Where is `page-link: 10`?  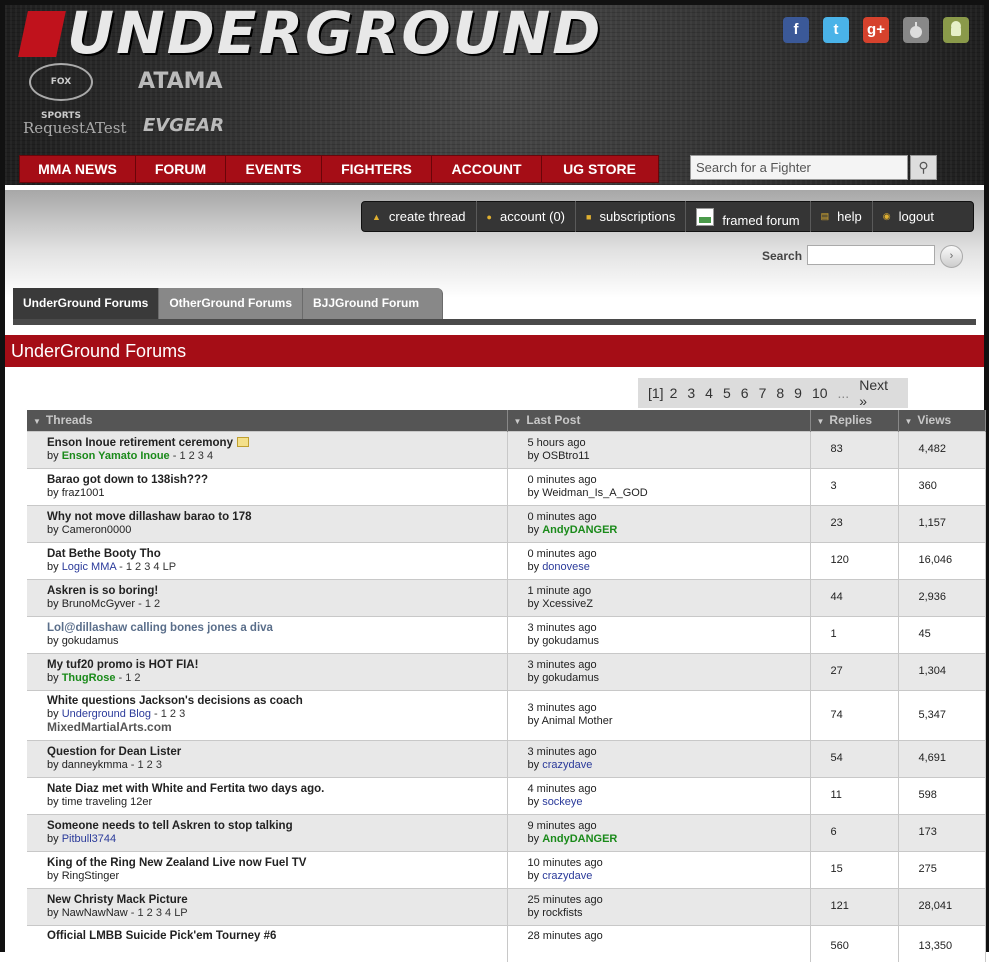 page-link: 10 is located at coordinates (820, 393).